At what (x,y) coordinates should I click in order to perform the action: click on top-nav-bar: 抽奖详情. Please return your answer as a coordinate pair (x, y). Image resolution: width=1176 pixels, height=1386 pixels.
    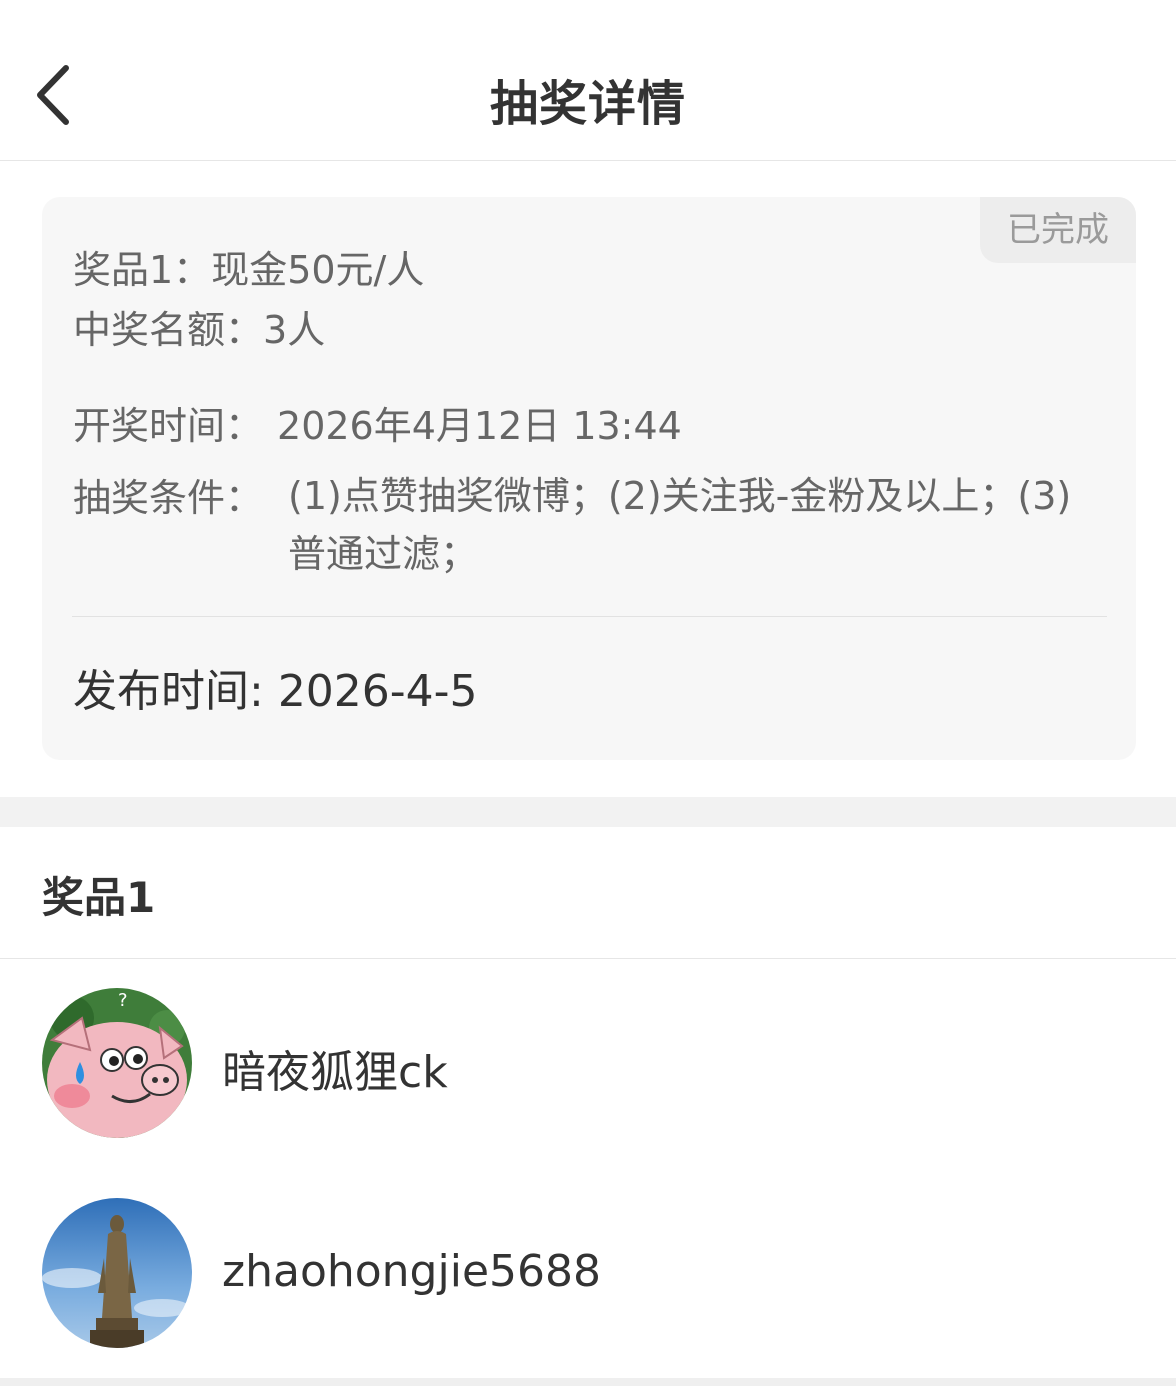
    Looking at the image, I should click on (588, 80).